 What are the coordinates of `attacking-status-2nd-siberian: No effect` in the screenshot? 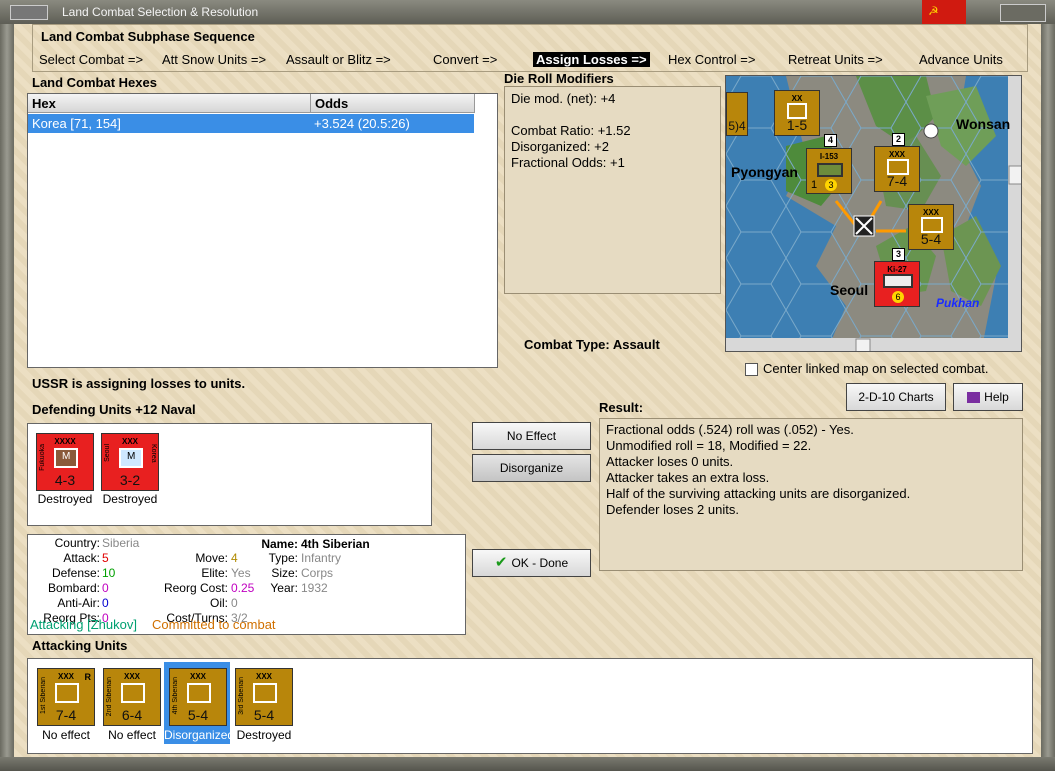 It's located at (132, 735).